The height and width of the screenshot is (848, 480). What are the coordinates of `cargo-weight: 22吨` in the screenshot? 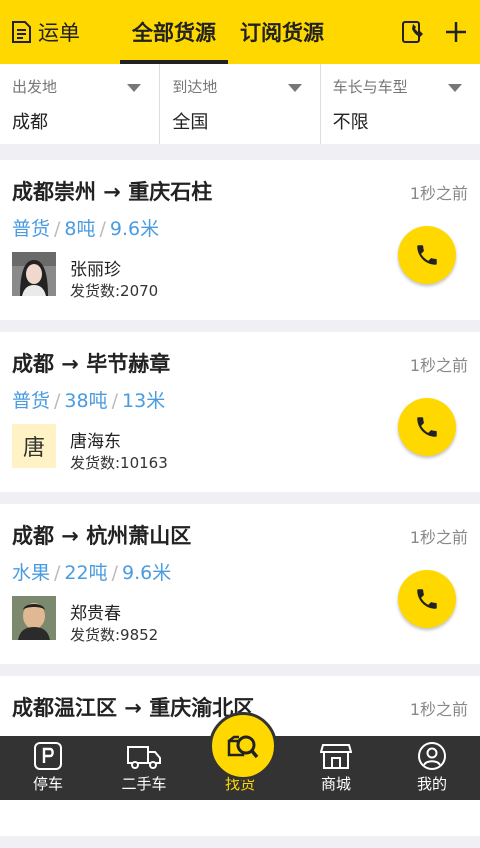 It's located at (86, 573).